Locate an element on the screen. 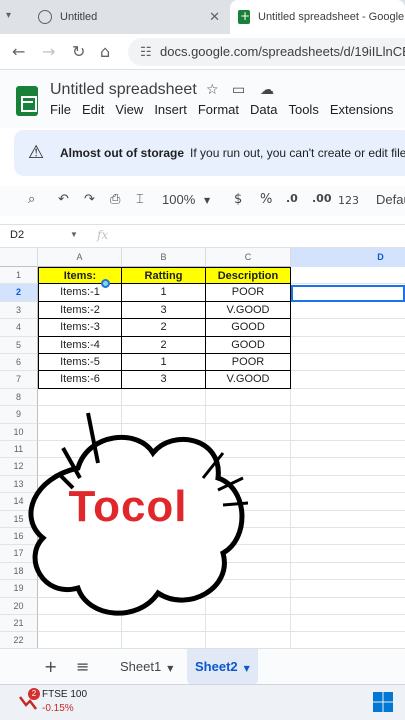 The width and height of the screenshot is (405, 720). menu-data: Data is located at coordinates (263, 109).